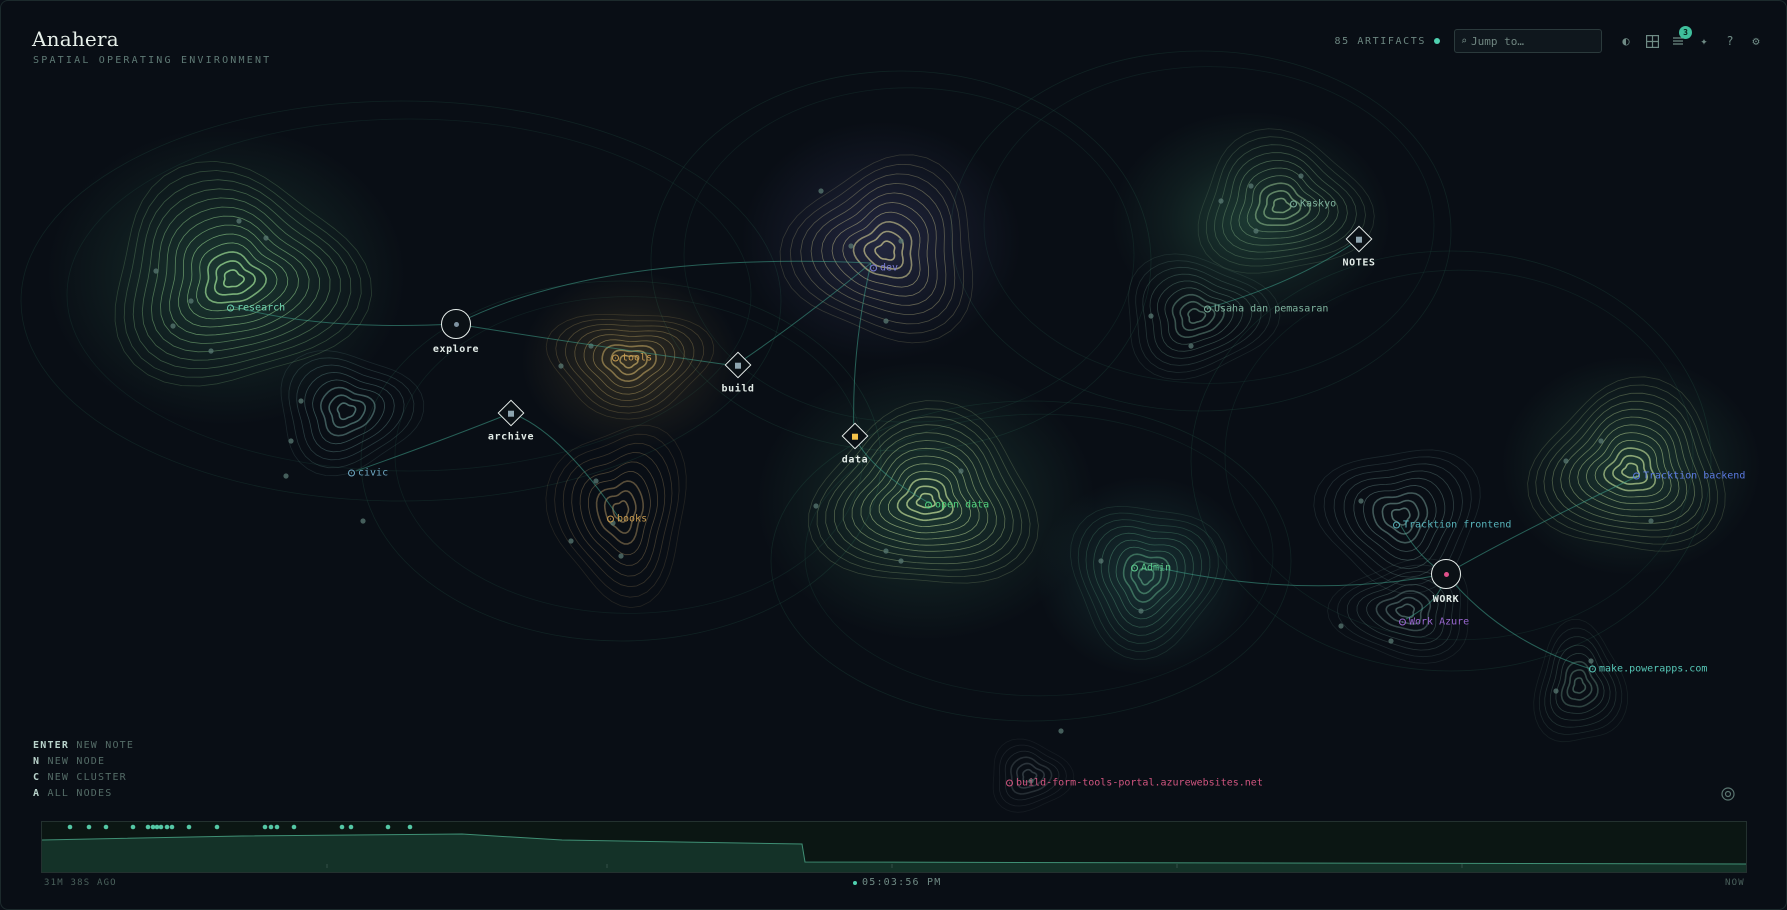 The image size is (1787, 910). Describe the element at coordinates (256, 308) in the screenshot. I see `cluster-label-research: research` at that location.